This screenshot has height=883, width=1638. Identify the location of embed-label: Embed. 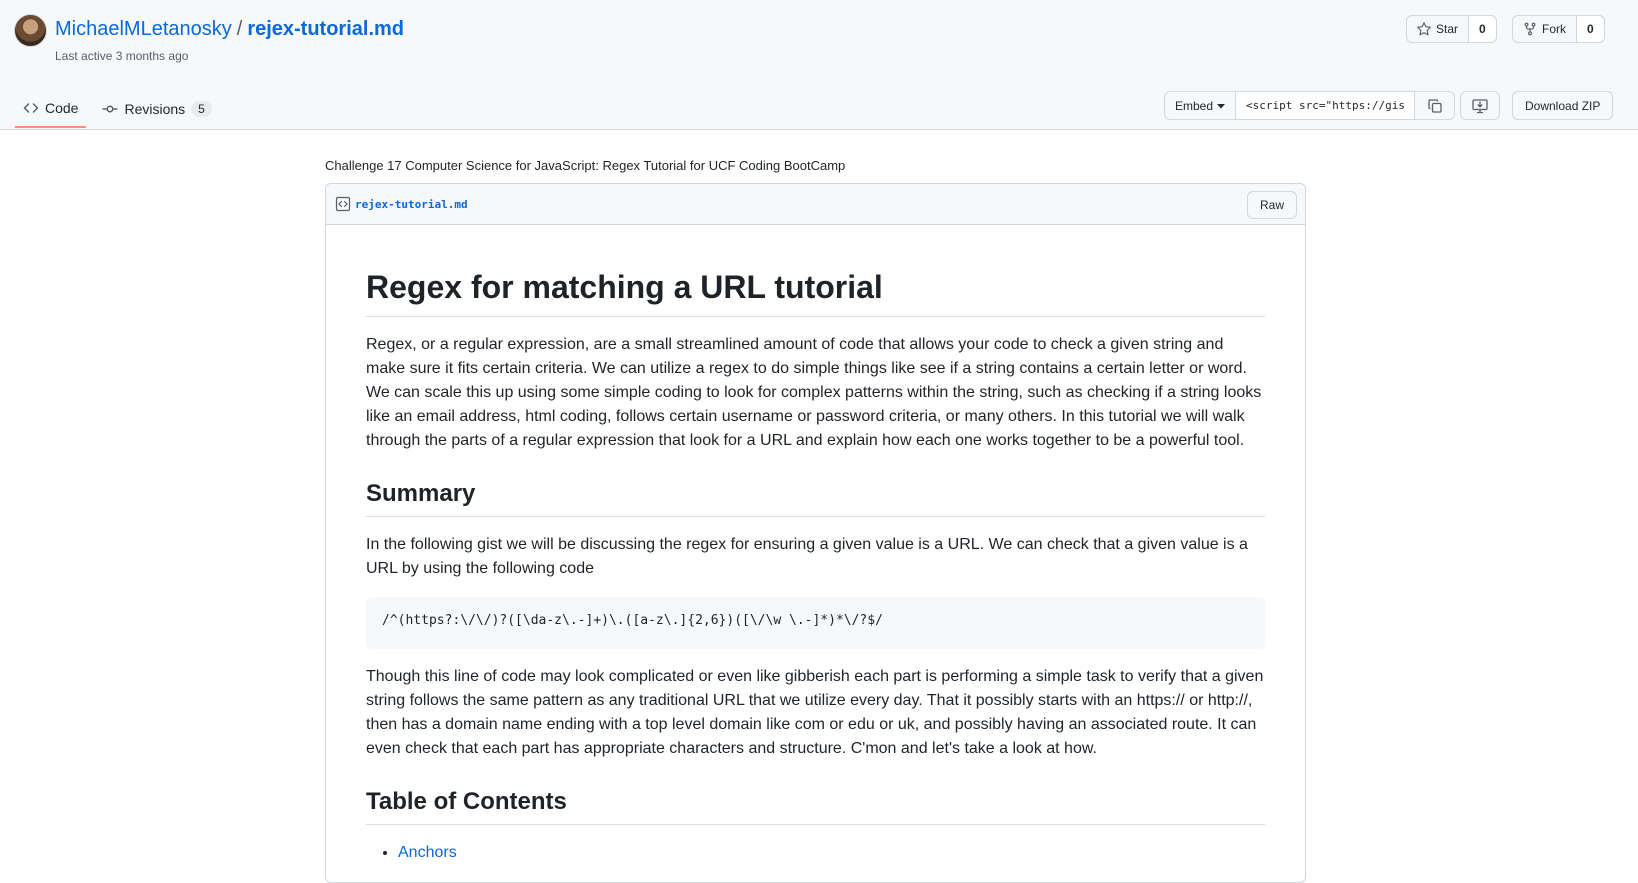
(1194, 105).